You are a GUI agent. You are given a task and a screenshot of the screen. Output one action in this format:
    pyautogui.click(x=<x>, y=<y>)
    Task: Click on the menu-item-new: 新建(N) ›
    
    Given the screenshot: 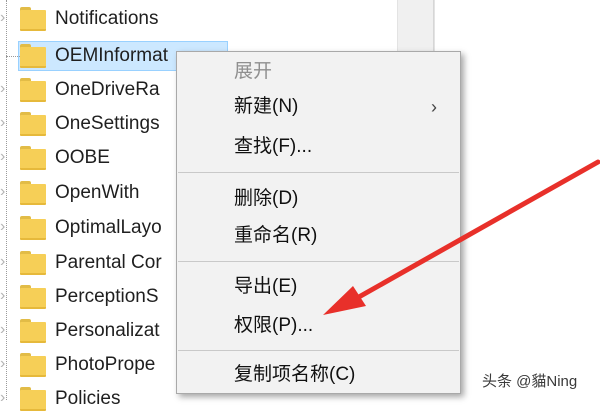 What is the action you would take?
    pyautogui.click(x=318, y=107)
    